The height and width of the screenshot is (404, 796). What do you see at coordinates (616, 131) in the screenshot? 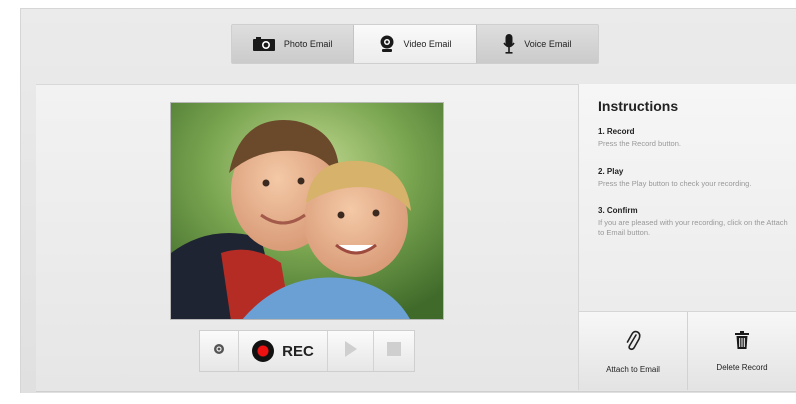
I see `step-title: 1. Record` at bounding box center [616, 131].